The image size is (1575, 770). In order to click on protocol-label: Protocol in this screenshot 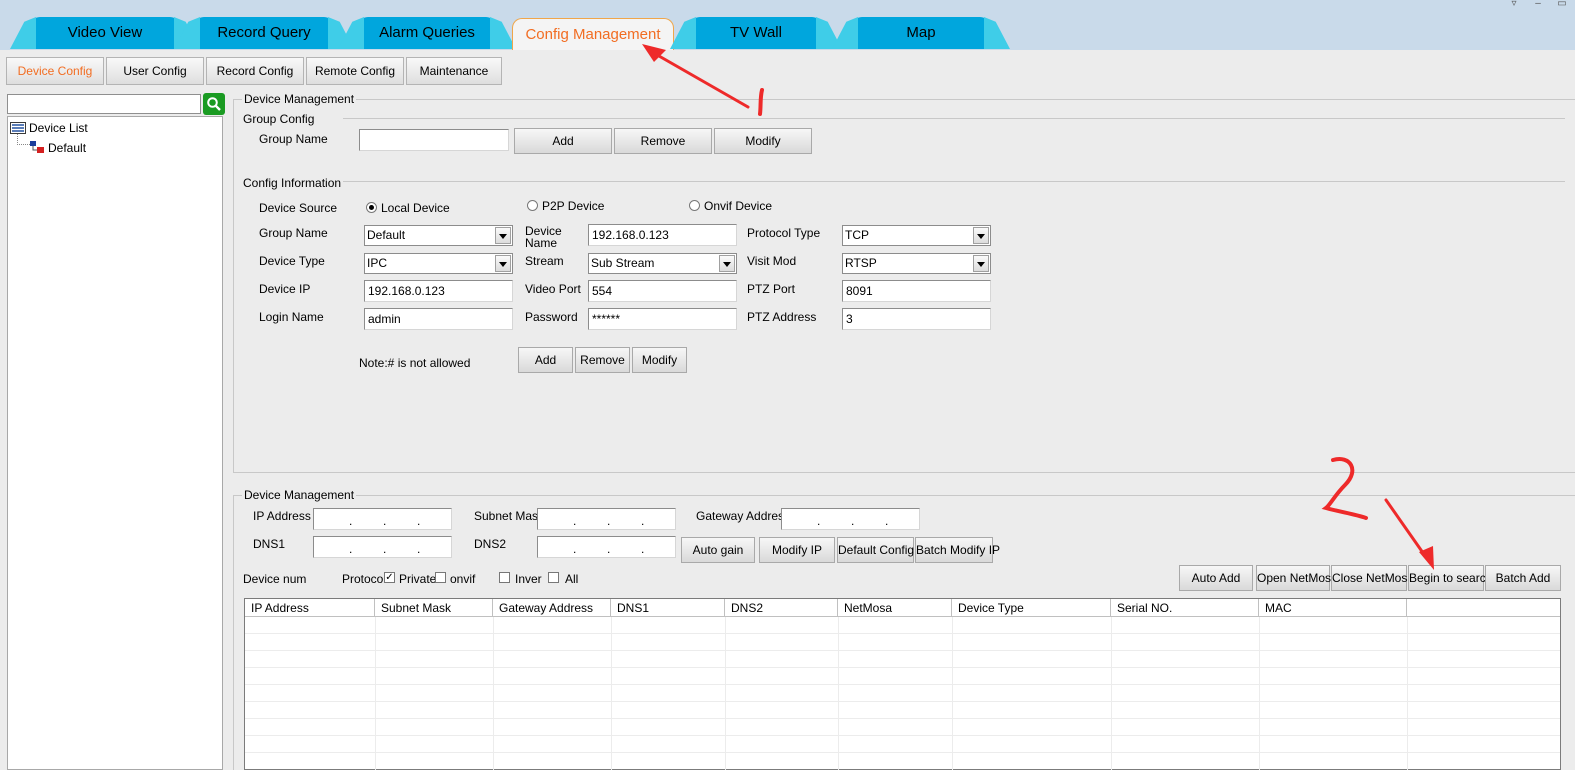, I will do `click(364, 579)`.